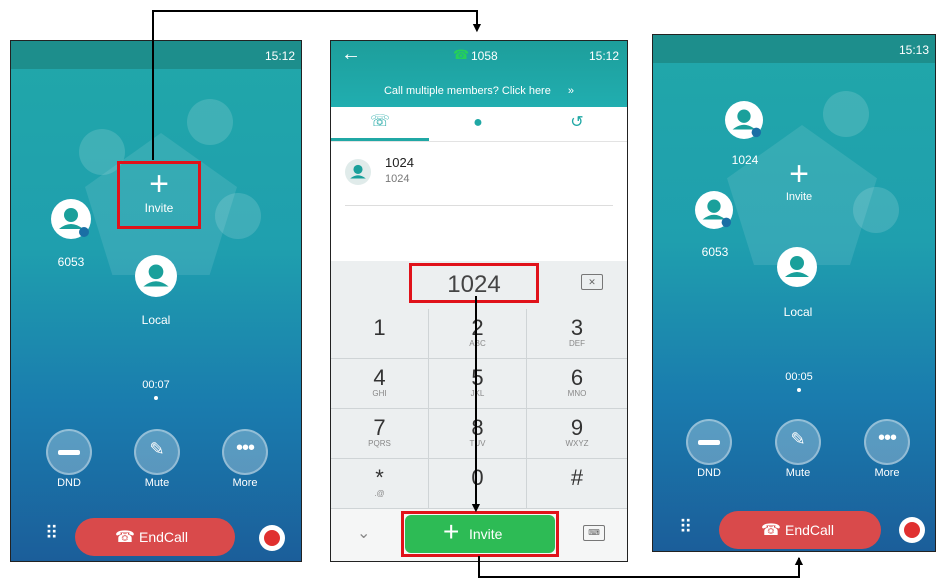  I want to click on person-icon: ●, so click(478, 122).